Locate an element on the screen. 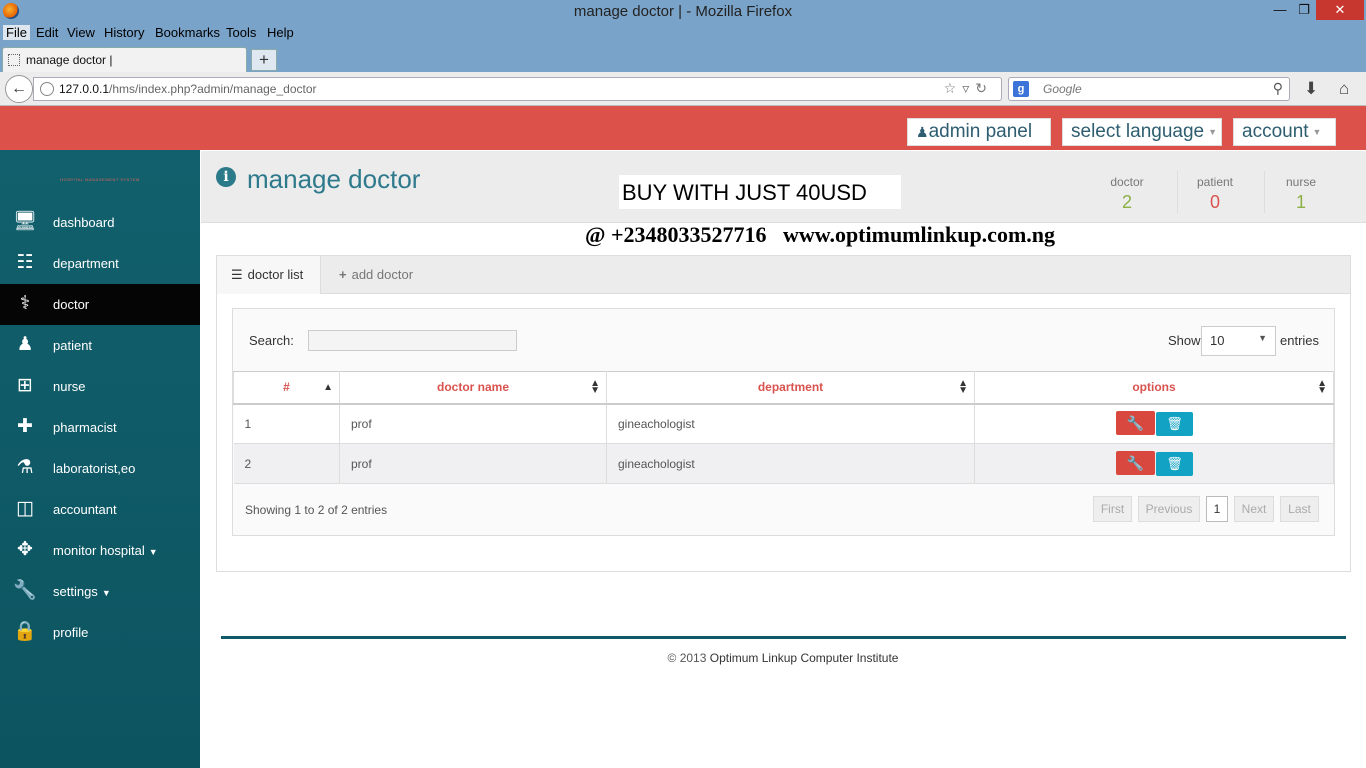 The width and height of the screenshot is (1366, 768). url-actions: ☆▿↻ is located at coordinates (968, 88).